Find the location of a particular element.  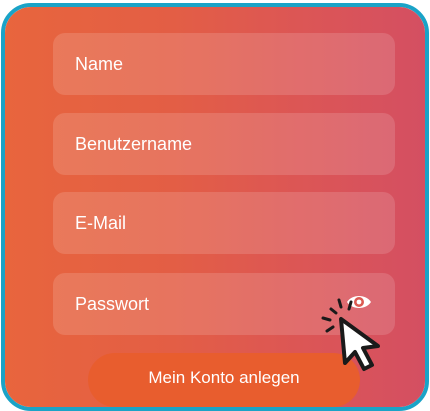

password-field-placeholder: Passwort is located at coordinates (112, 303).